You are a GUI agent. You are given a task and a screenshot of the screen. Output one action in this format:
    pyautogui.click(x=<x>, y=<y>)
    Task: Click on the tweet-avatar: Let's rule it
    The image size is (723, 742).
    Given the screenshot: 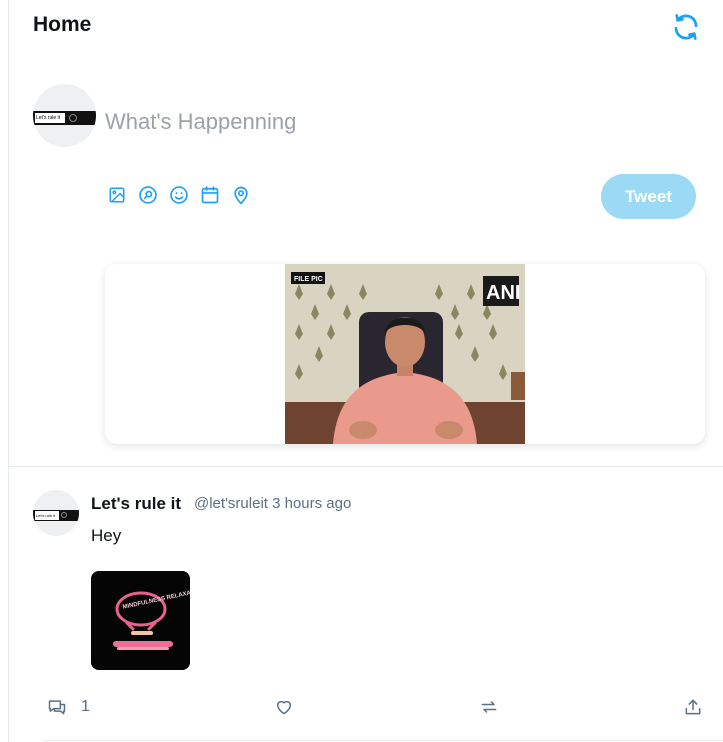 What is the action you would take?
    pyautogui.click(x=56, y=513)
    